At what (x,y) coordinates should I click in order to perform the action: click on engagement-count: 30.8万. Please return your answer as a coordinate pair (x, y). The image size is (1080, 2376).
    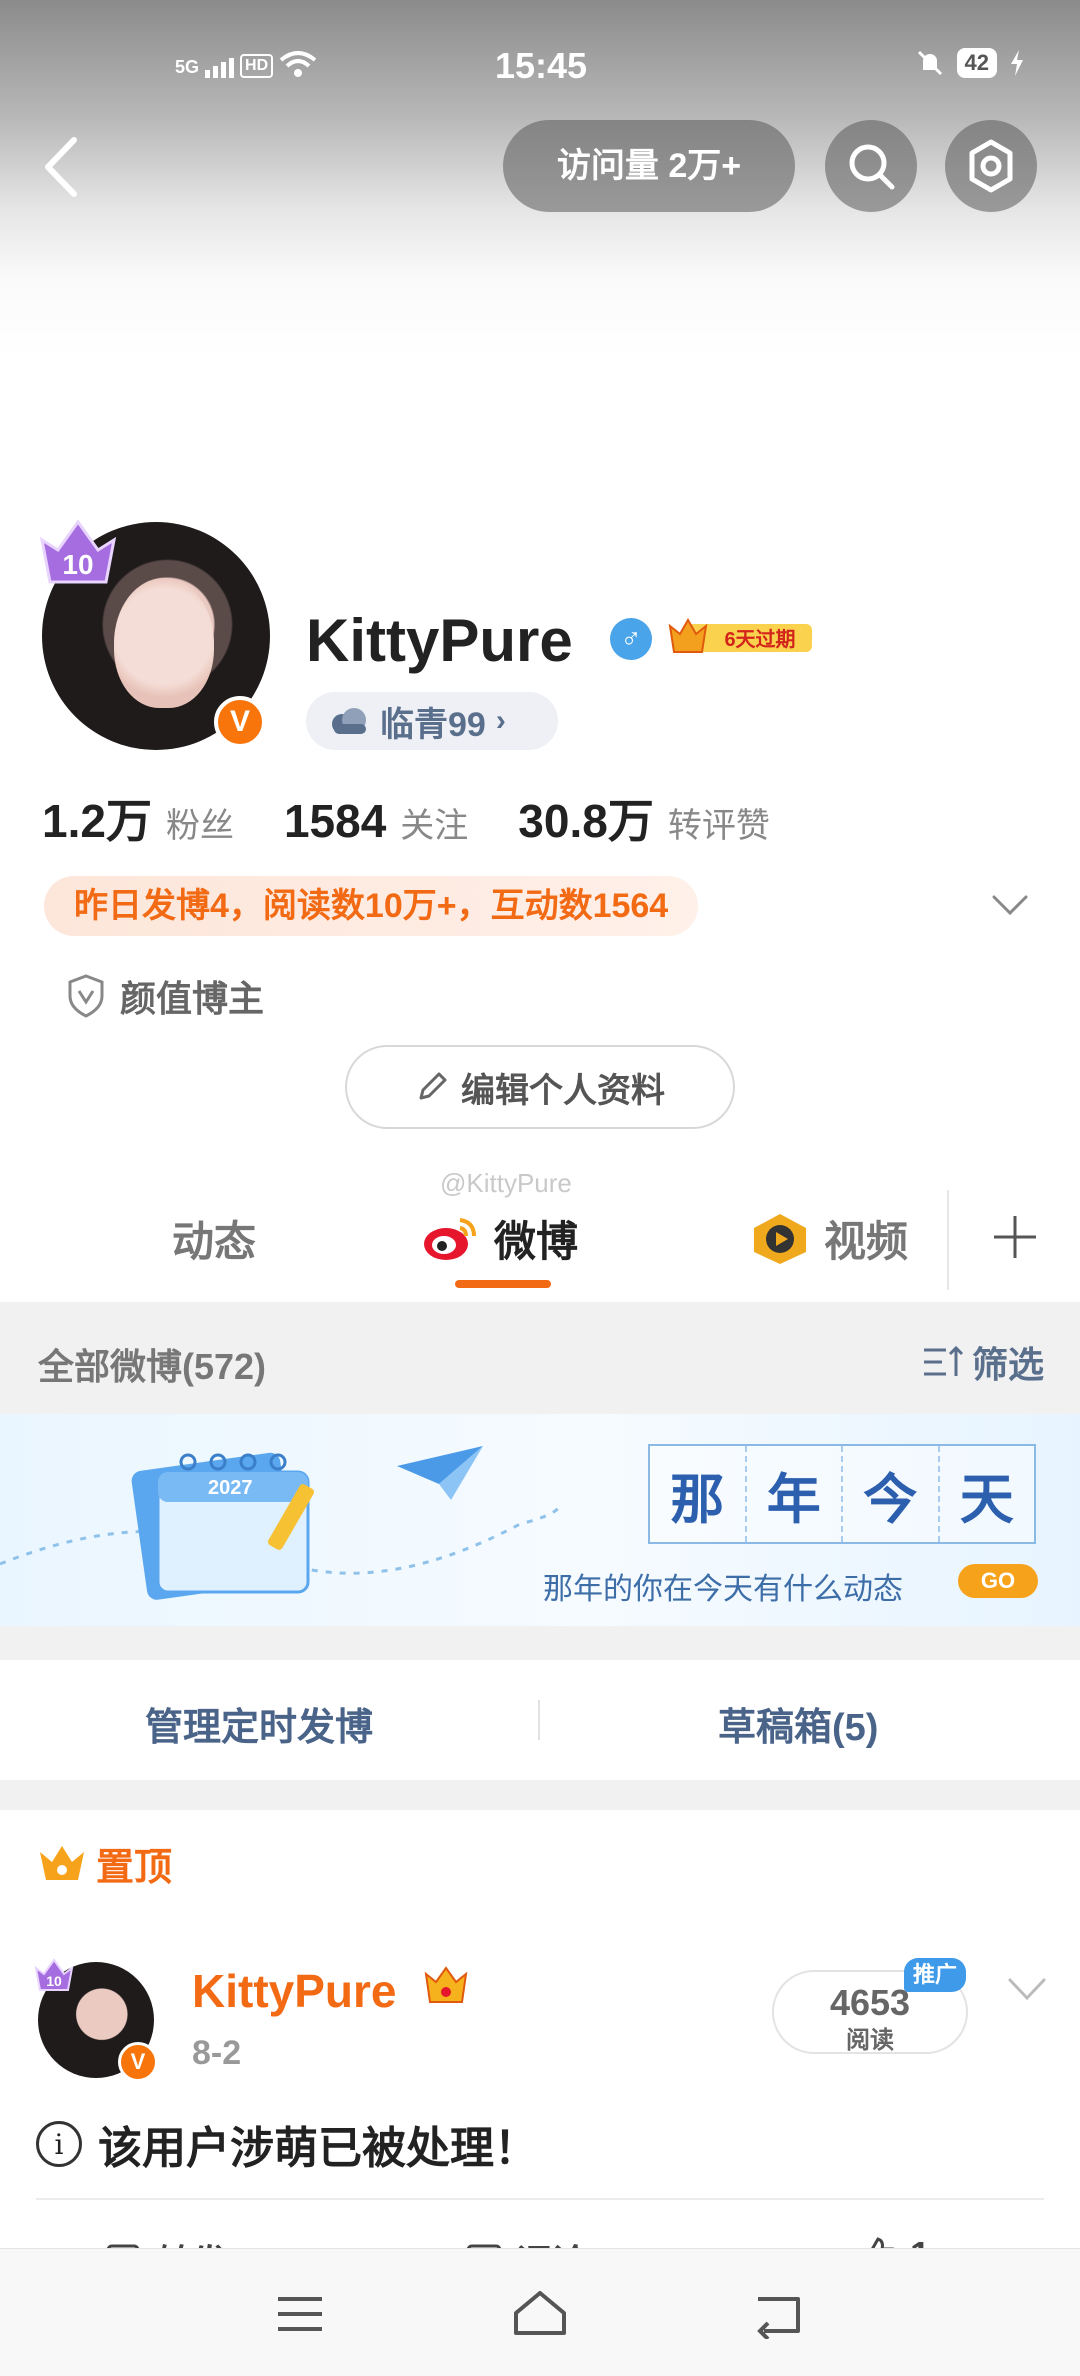
    Looking at the image, I should click on (586, 818).